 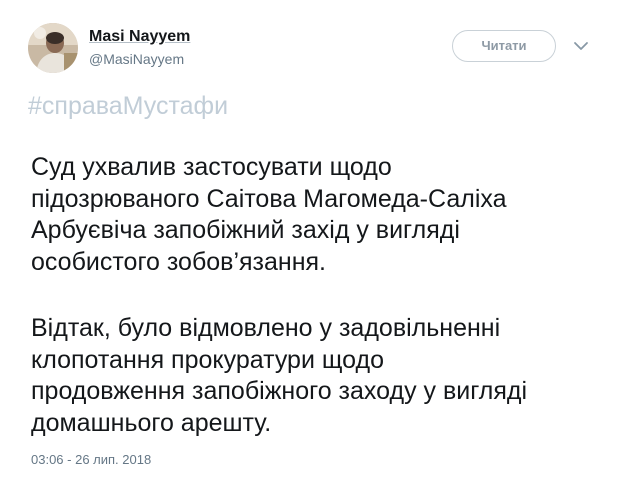 What do you see at coordinates (128, 106) in the screenshot?
I see `hashtag-link: #справаМустафи` at bounding box center [128, 106].